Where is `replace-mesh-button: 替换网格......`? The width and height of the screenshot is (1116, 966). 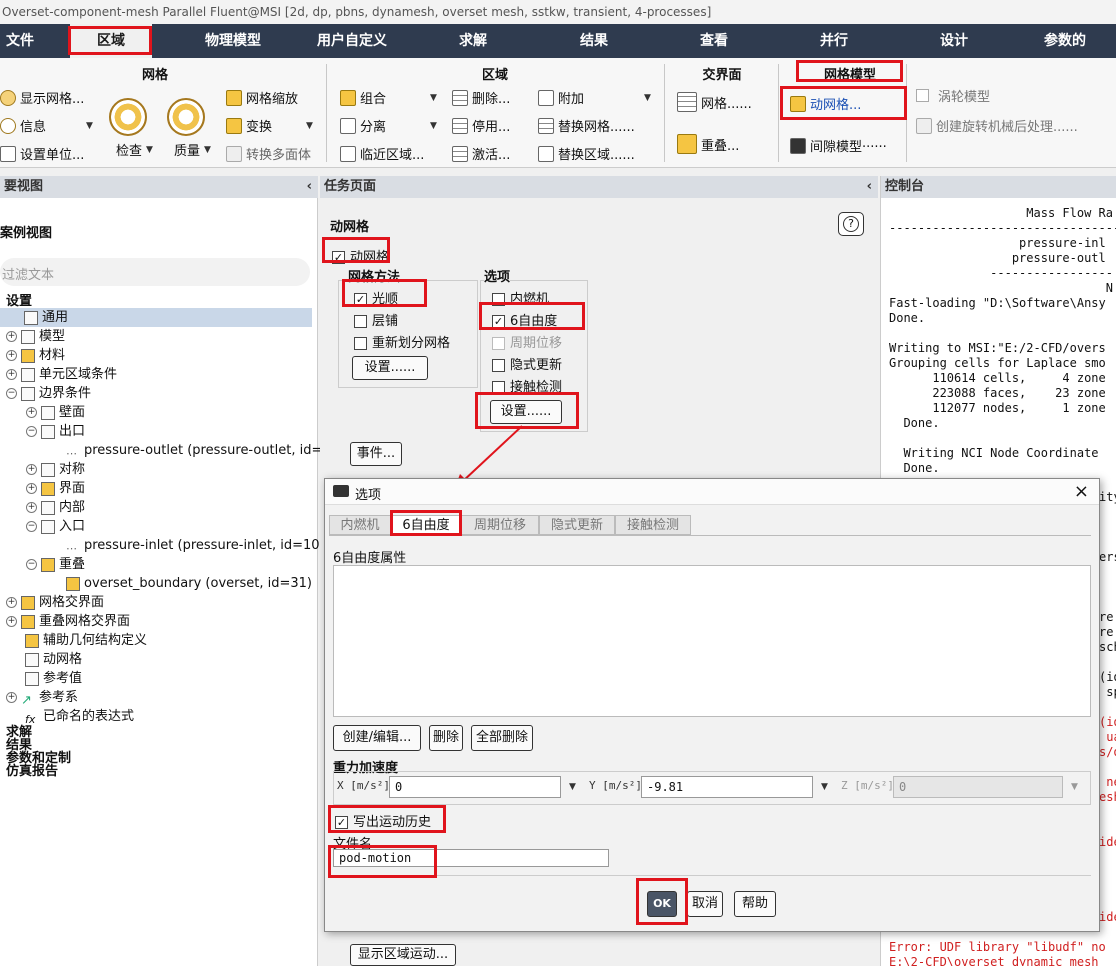 replace-mesh-button: 替换网格...... is located at coordinates (586, 125).